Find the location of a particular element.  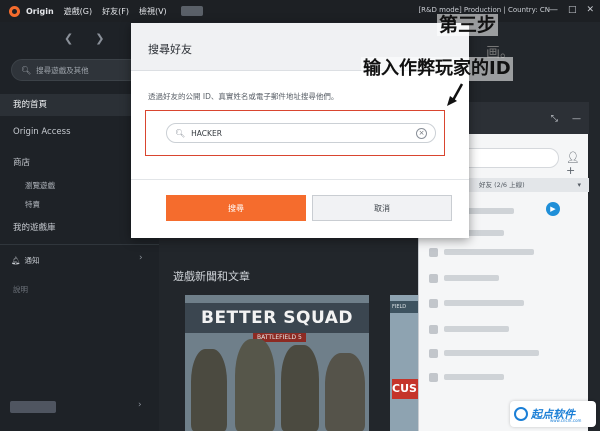

back-arrow-icon: ❮ is located at coordinates (68, 38).